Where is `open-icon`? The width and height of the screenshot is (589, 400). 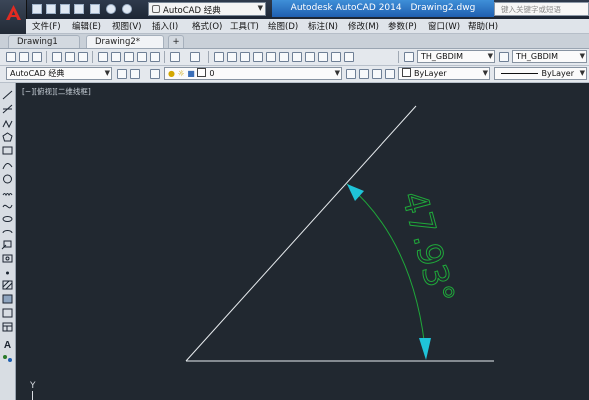 open-icon is located at coordinates (24, 57).